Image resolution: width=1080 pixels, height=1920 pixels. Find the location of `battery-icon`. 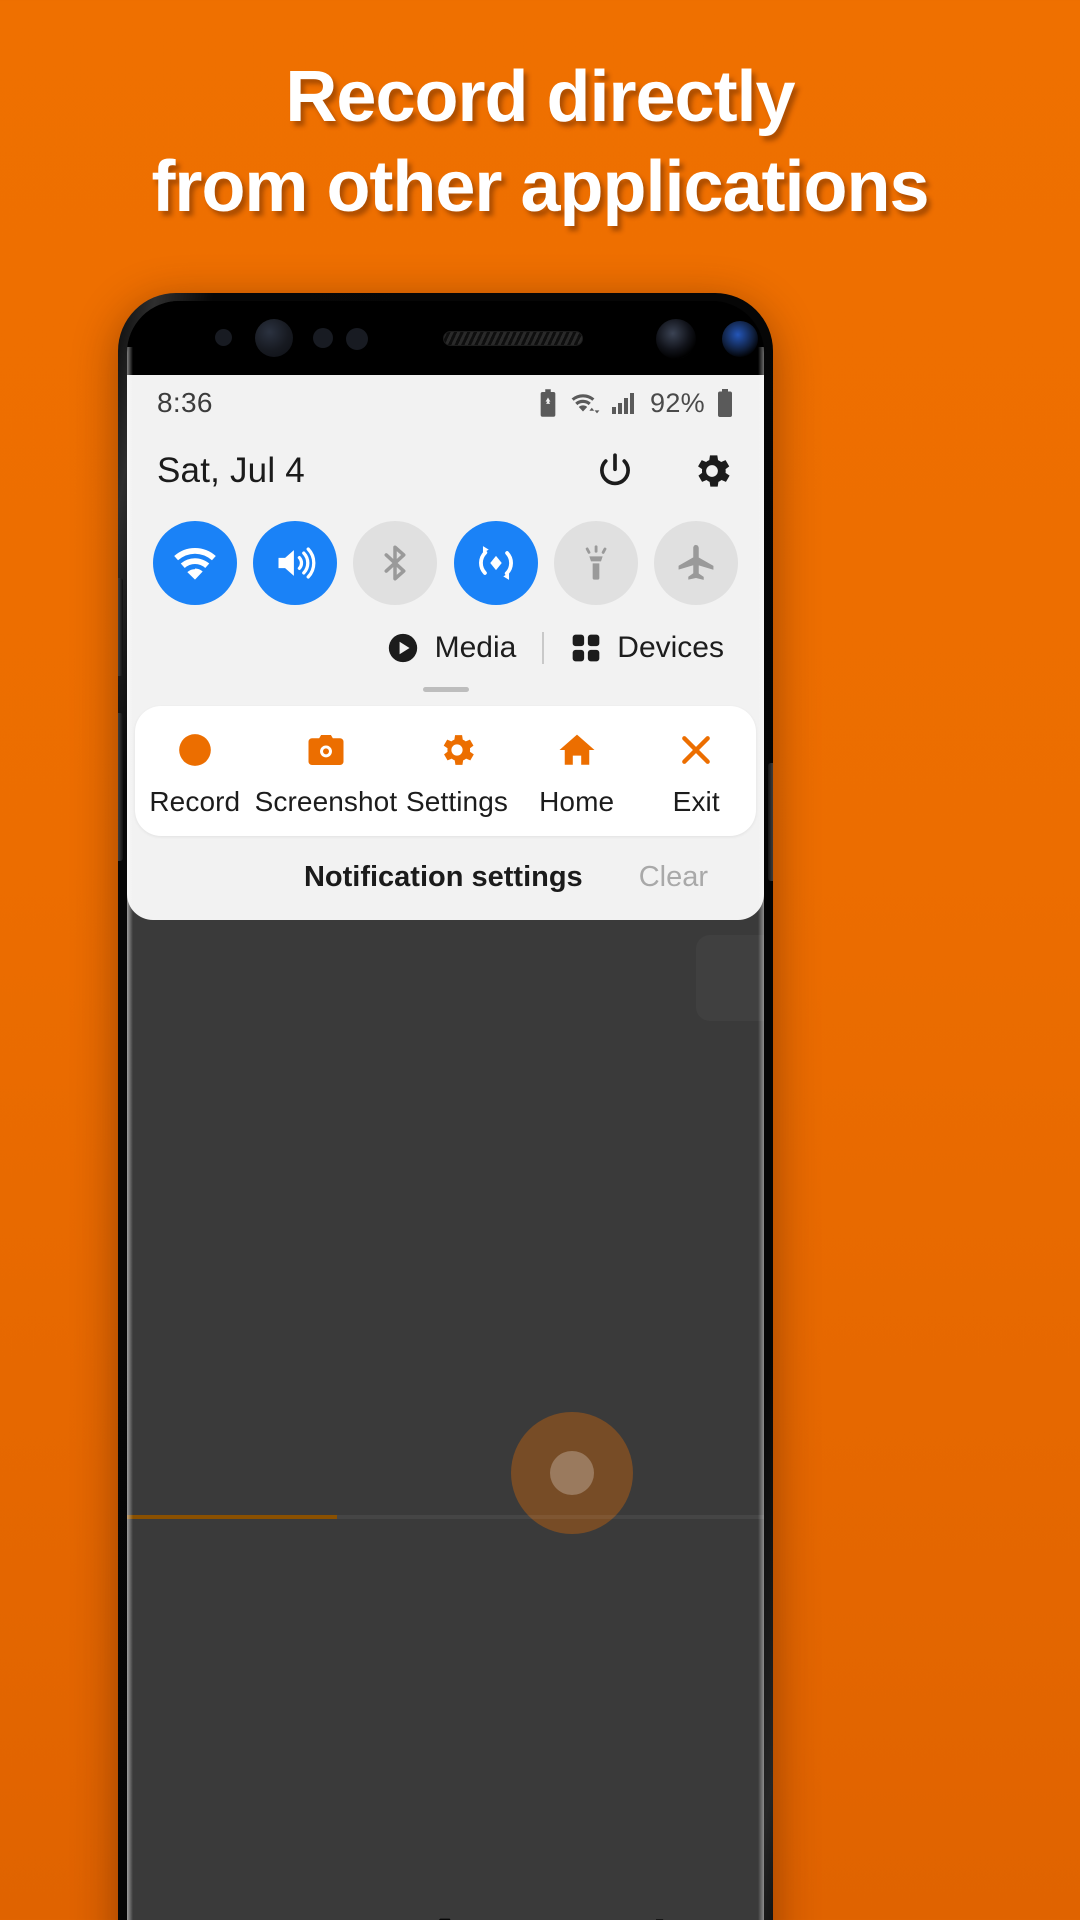

battery-icon is located at coordinates (725, 403).